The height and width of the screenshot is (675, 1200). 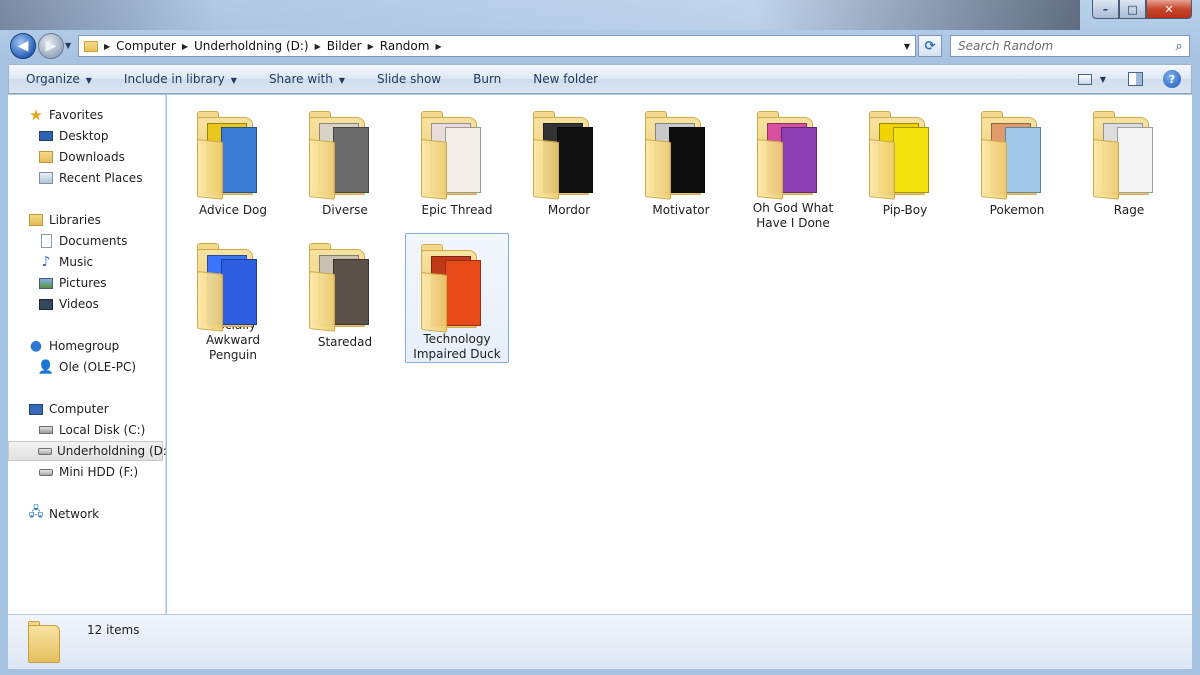 I want to click on organize-label: Organize, so click(x=53, y=79).